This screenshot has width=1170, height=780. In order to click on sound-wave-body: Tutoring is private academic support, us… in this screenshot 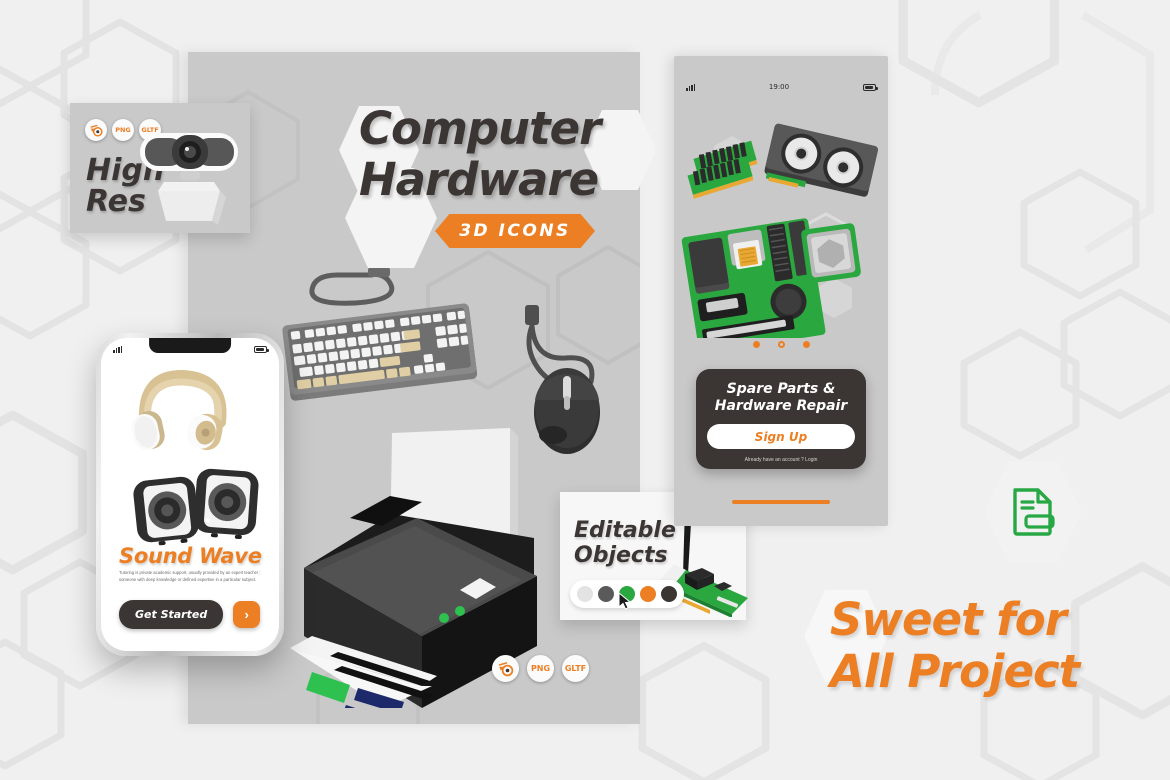, I will do `click(190, 576)`.